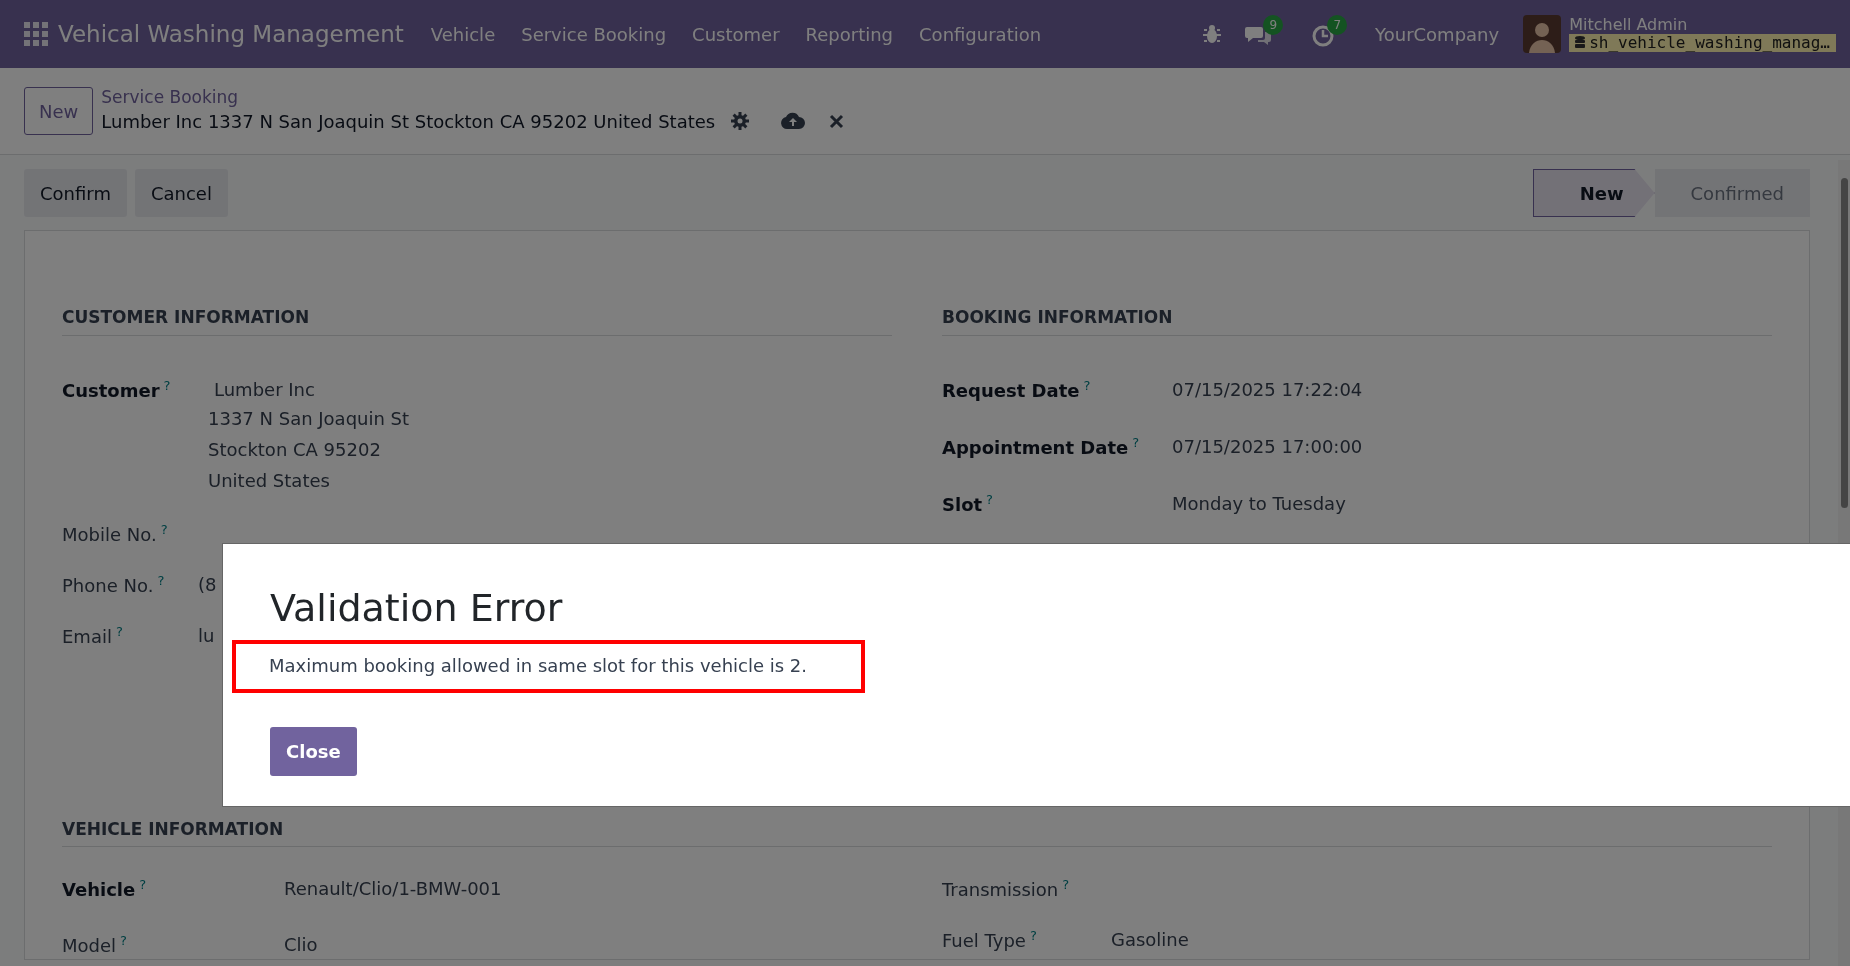 Image resolution: width=1850 pixels, height=966 pixels. What do you see at coordinates (1212, 34) in the screenshot?
I see `bug-icon` at bounding box center [1212, 34].